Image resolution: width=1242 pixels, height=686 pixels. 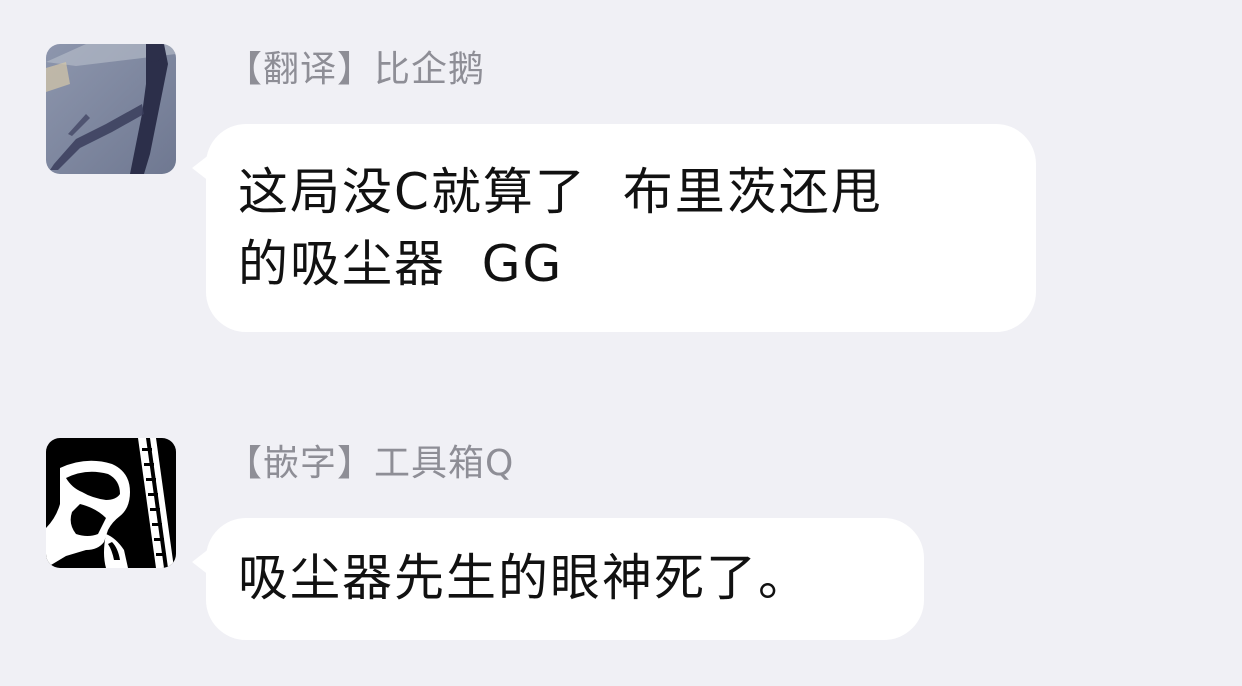 I want to click on message-text: 这局没C就算了 布里茨还甩 的吸尘器 GG, so click(x=560, y=228).